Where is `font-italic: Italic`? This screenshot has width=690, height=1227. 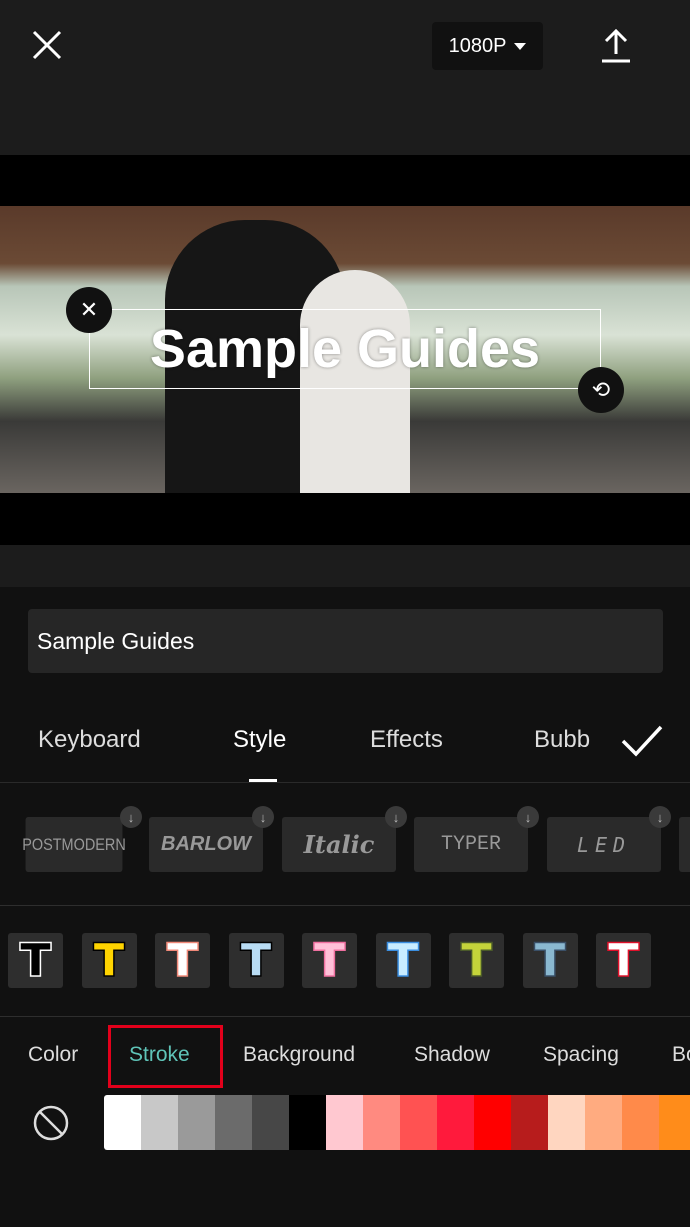
font-italic: Italic is located at coordinates (339, 844).